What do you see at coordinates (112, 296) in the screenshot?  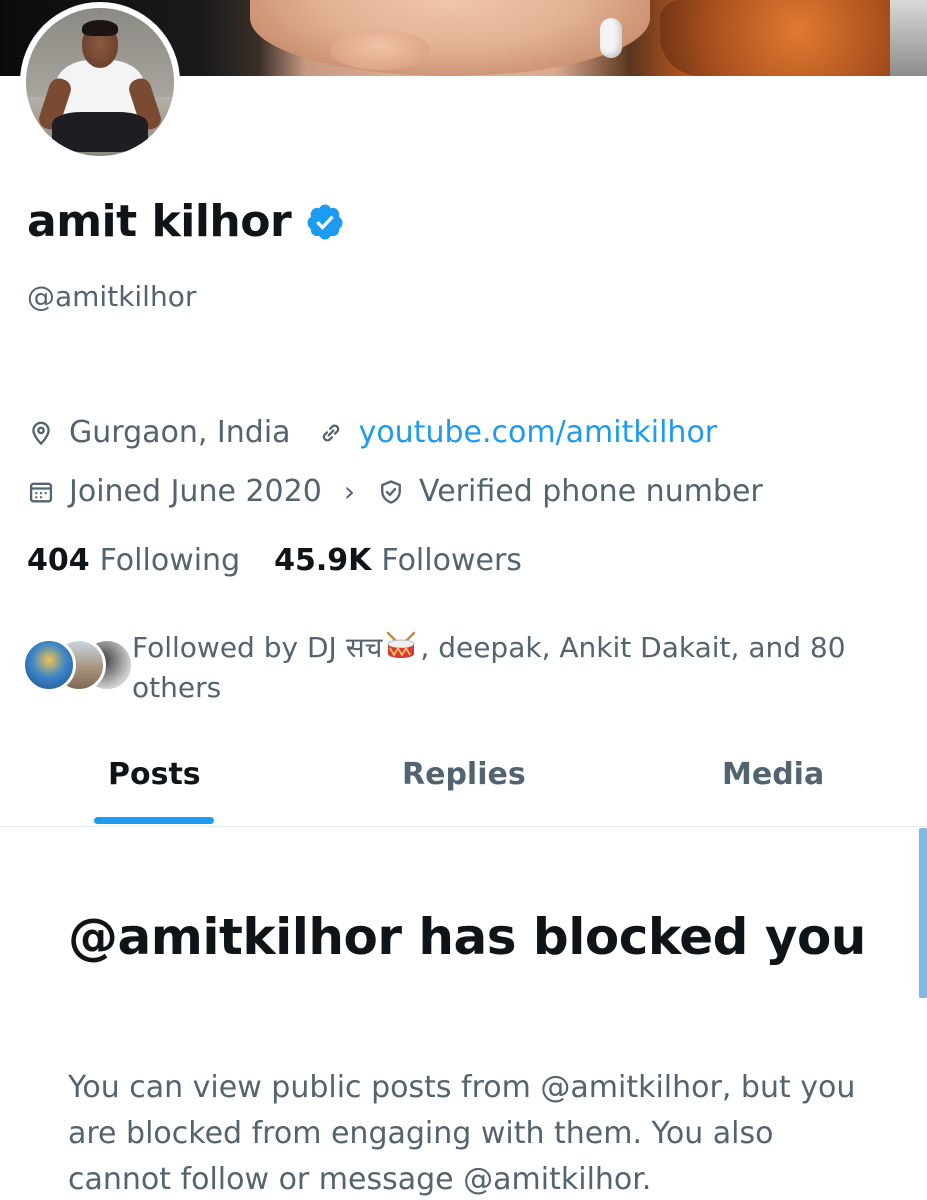 I see `handle: @amitkilhor` at bounding box center [112, 296].